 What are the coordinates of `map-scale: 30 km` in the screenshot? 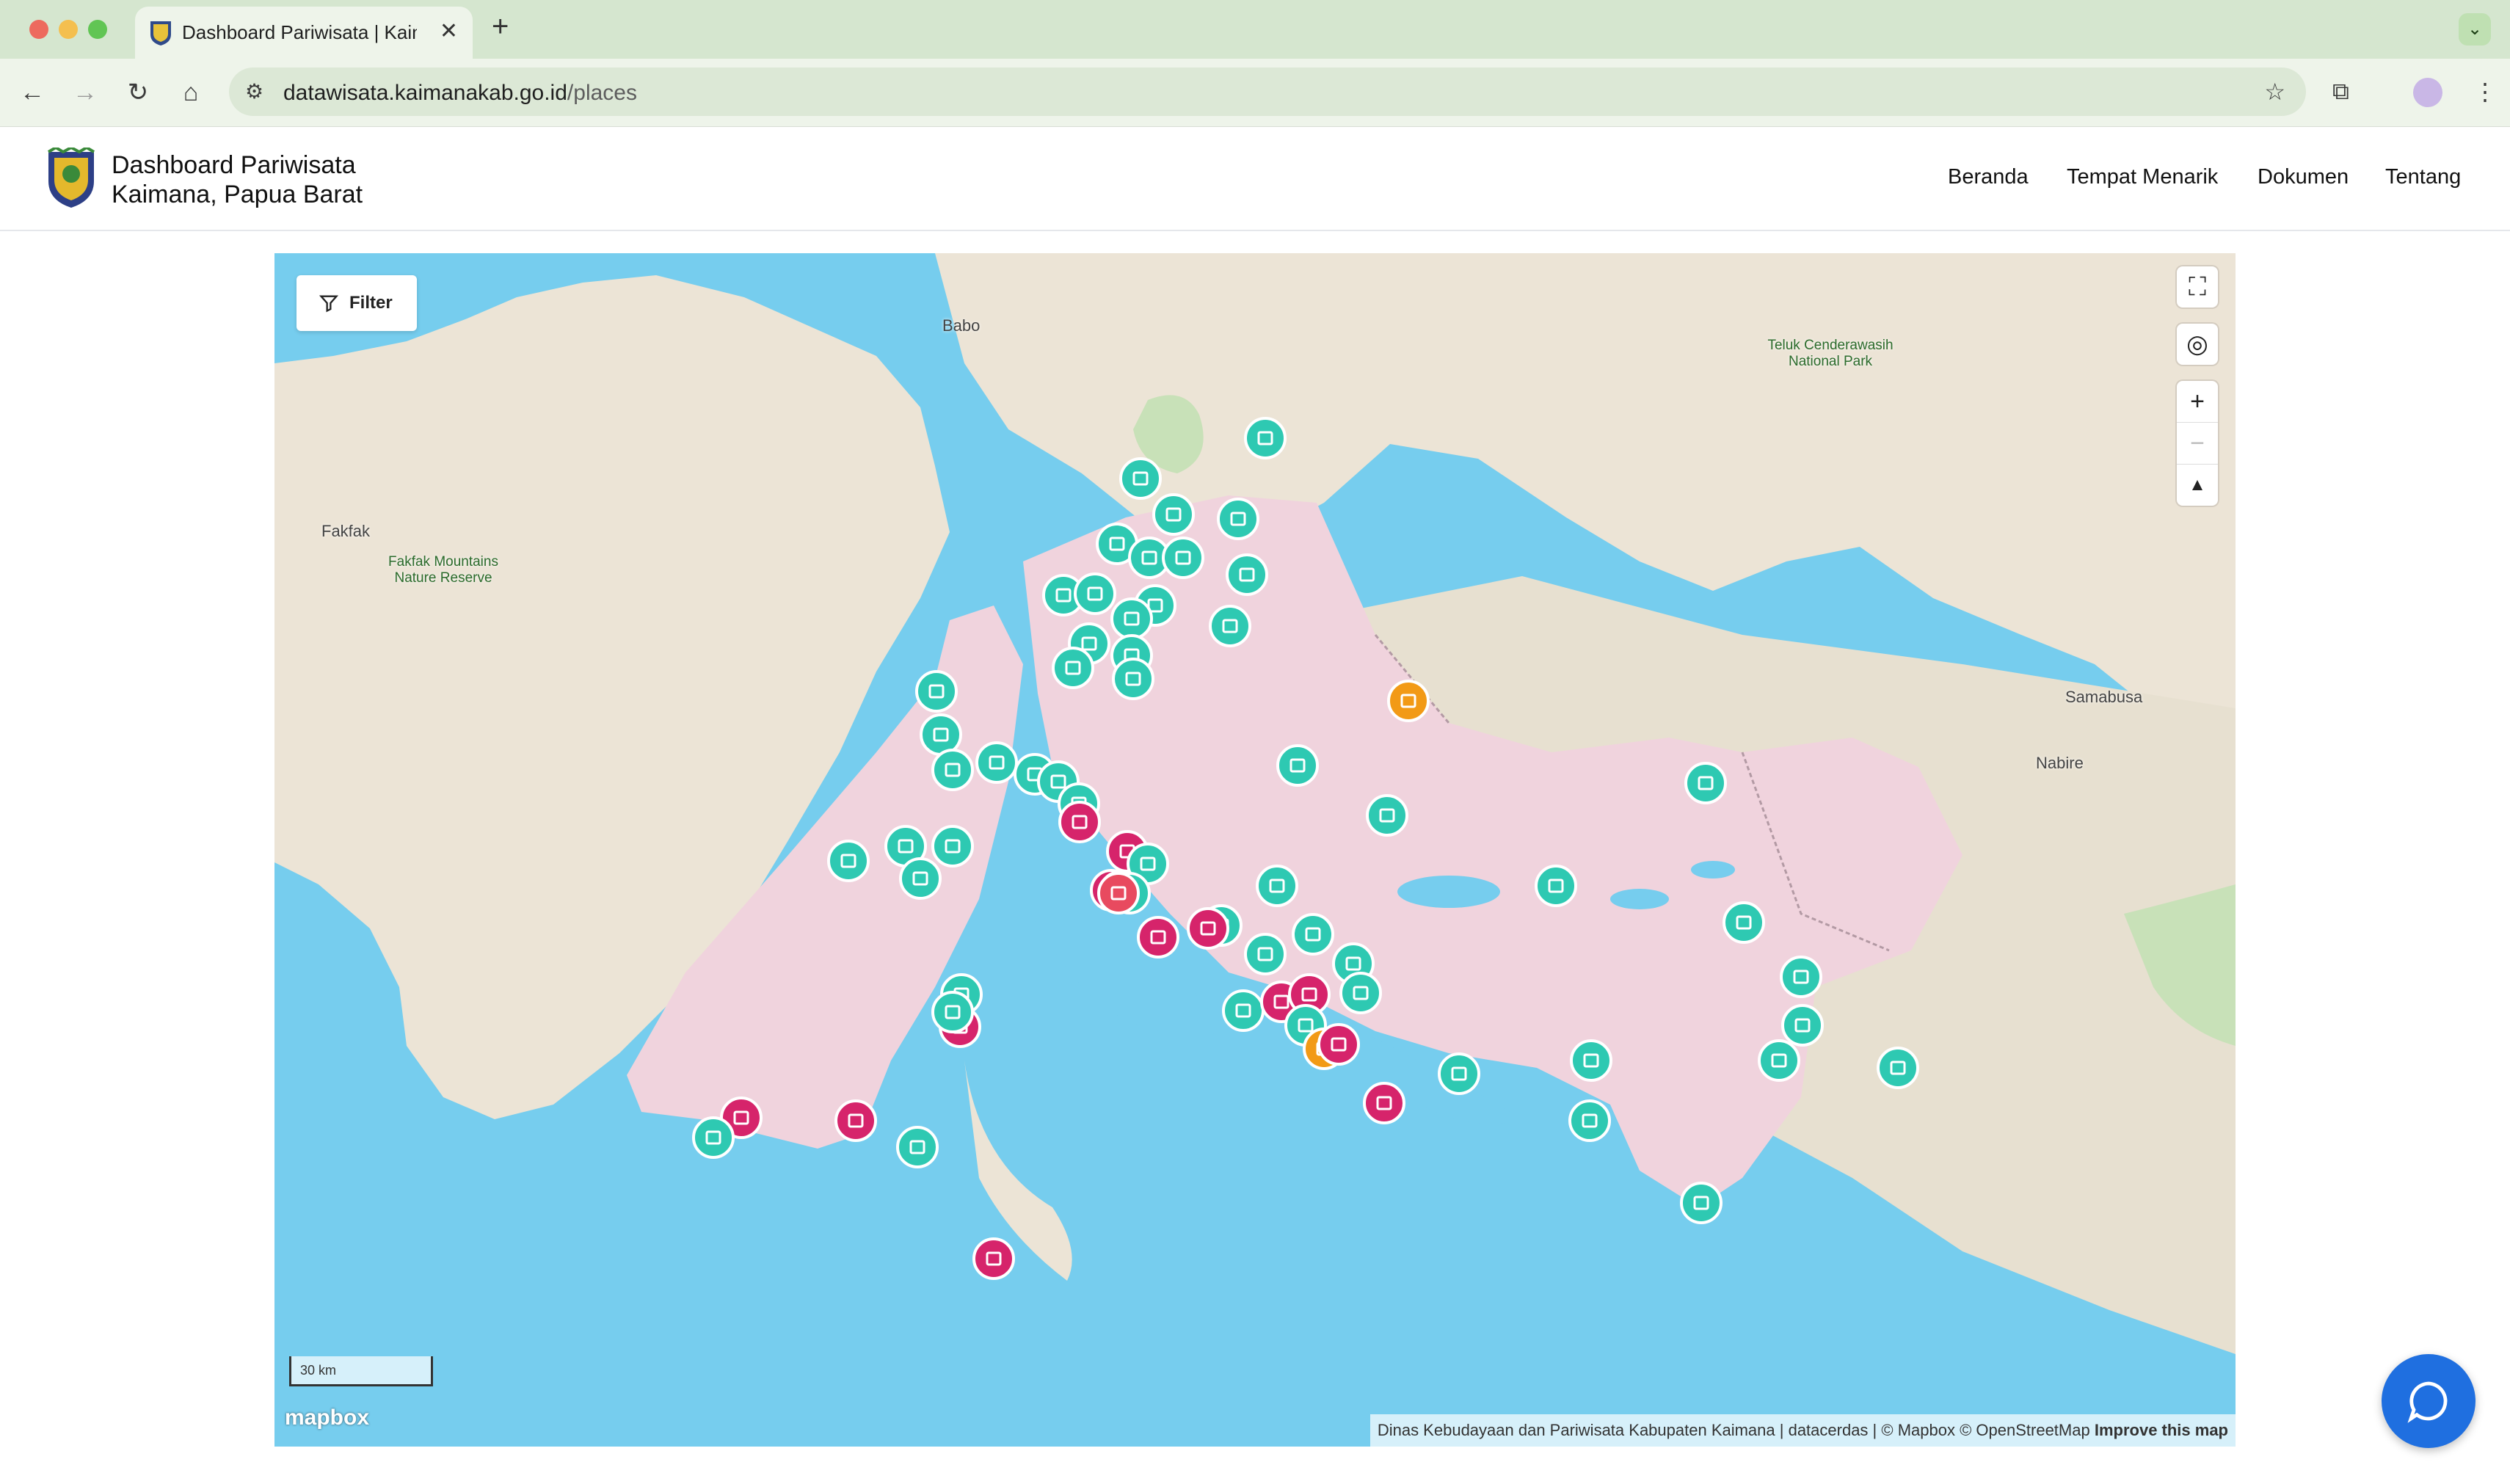 It's located at (361, 1371).